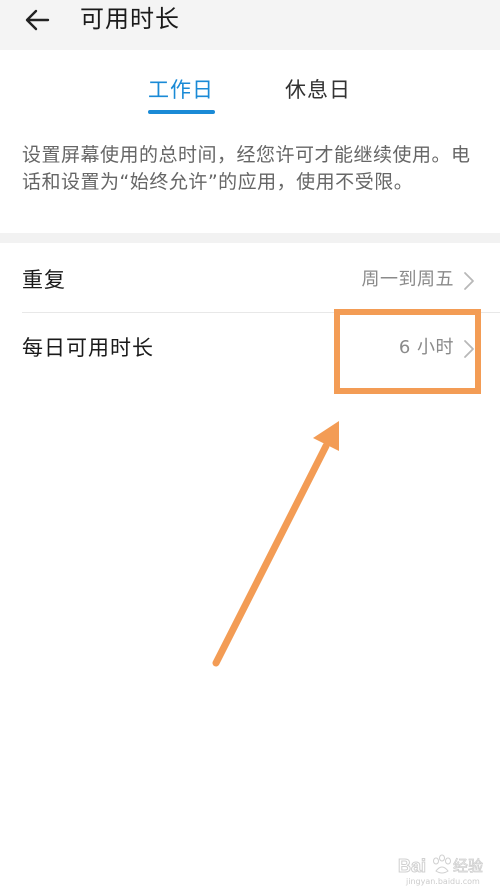 This screenshot has height=894, width=500. I want to click on tab-restday: 休息日, so click(318, 90).